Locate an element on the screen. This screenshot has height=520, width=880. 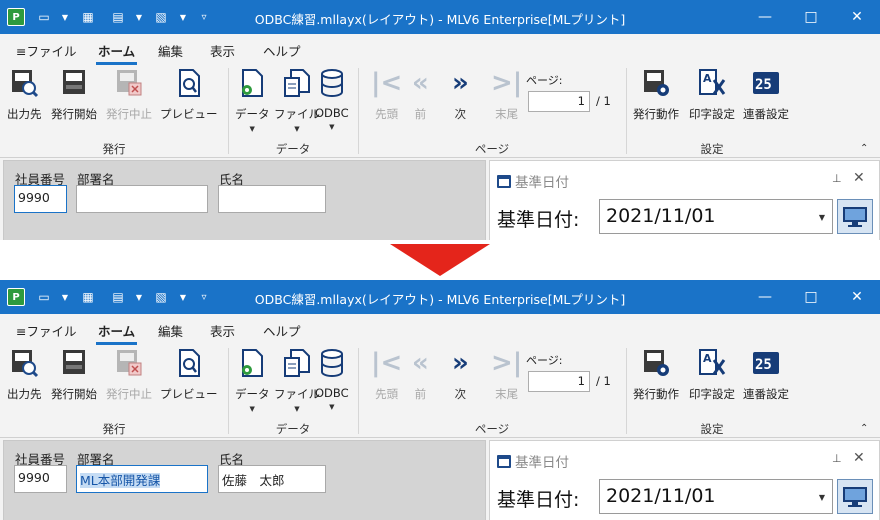
dept-field is located at coordinates (142, 199).